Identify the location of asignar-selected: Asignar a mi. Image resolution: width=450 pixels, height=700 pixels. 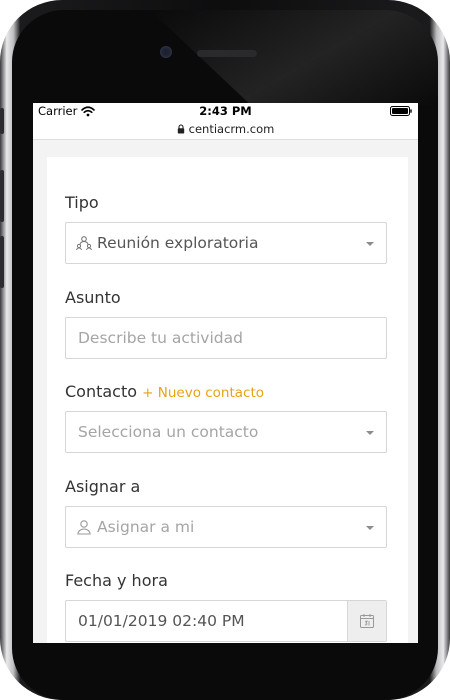
(135, 527).